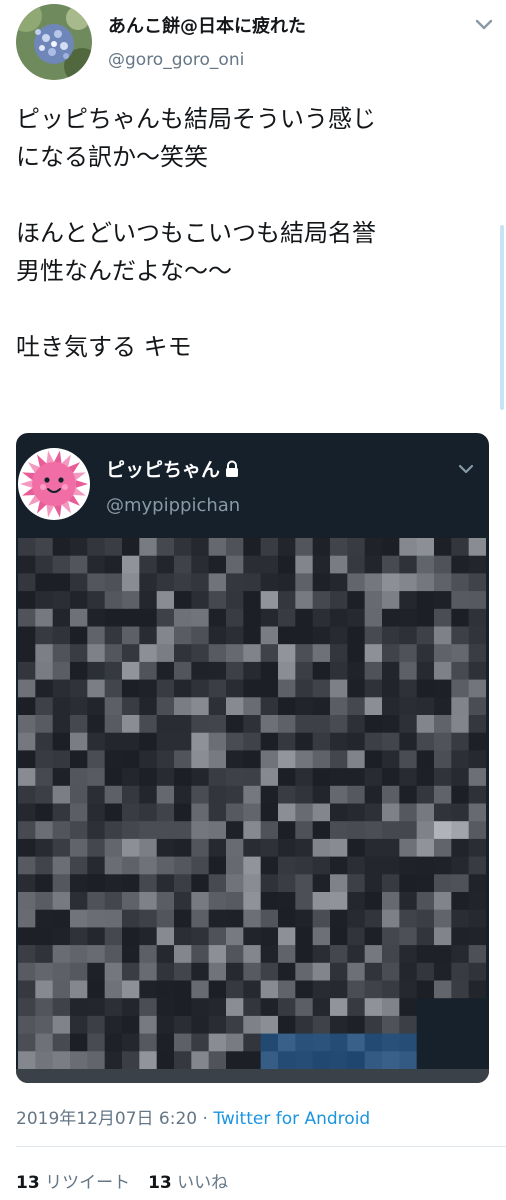 Image resolution: width=506 pixels, height=1200 pixels. I want to click on card-bottom-strip, so click(252, 1076).